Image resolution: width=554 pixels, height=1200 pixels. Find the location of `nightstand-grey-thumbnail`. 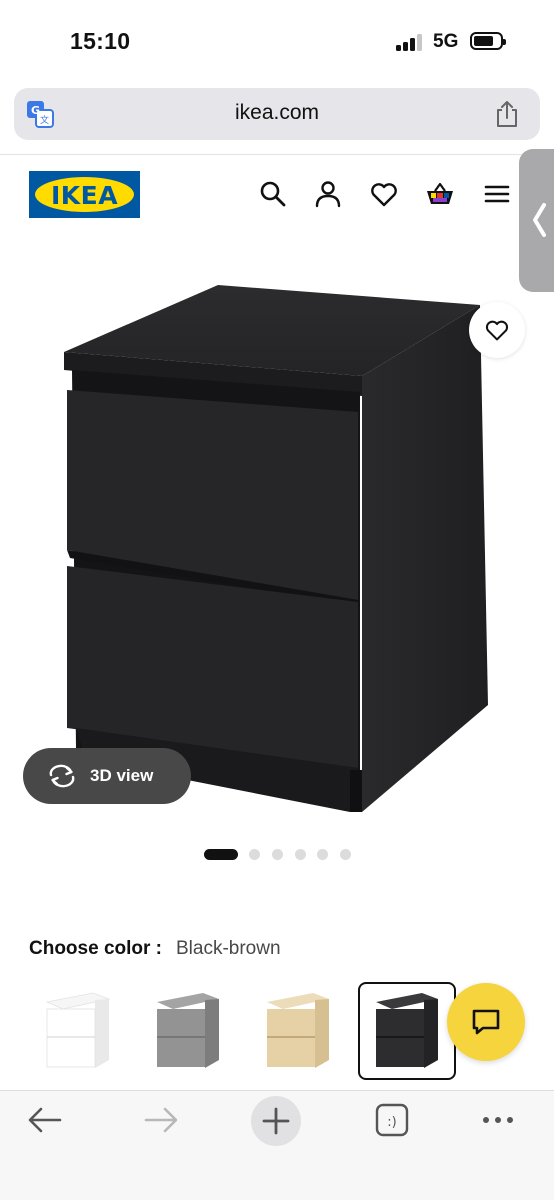

nightstand-grey-thumbnail is located at coordinates (188, 1030).